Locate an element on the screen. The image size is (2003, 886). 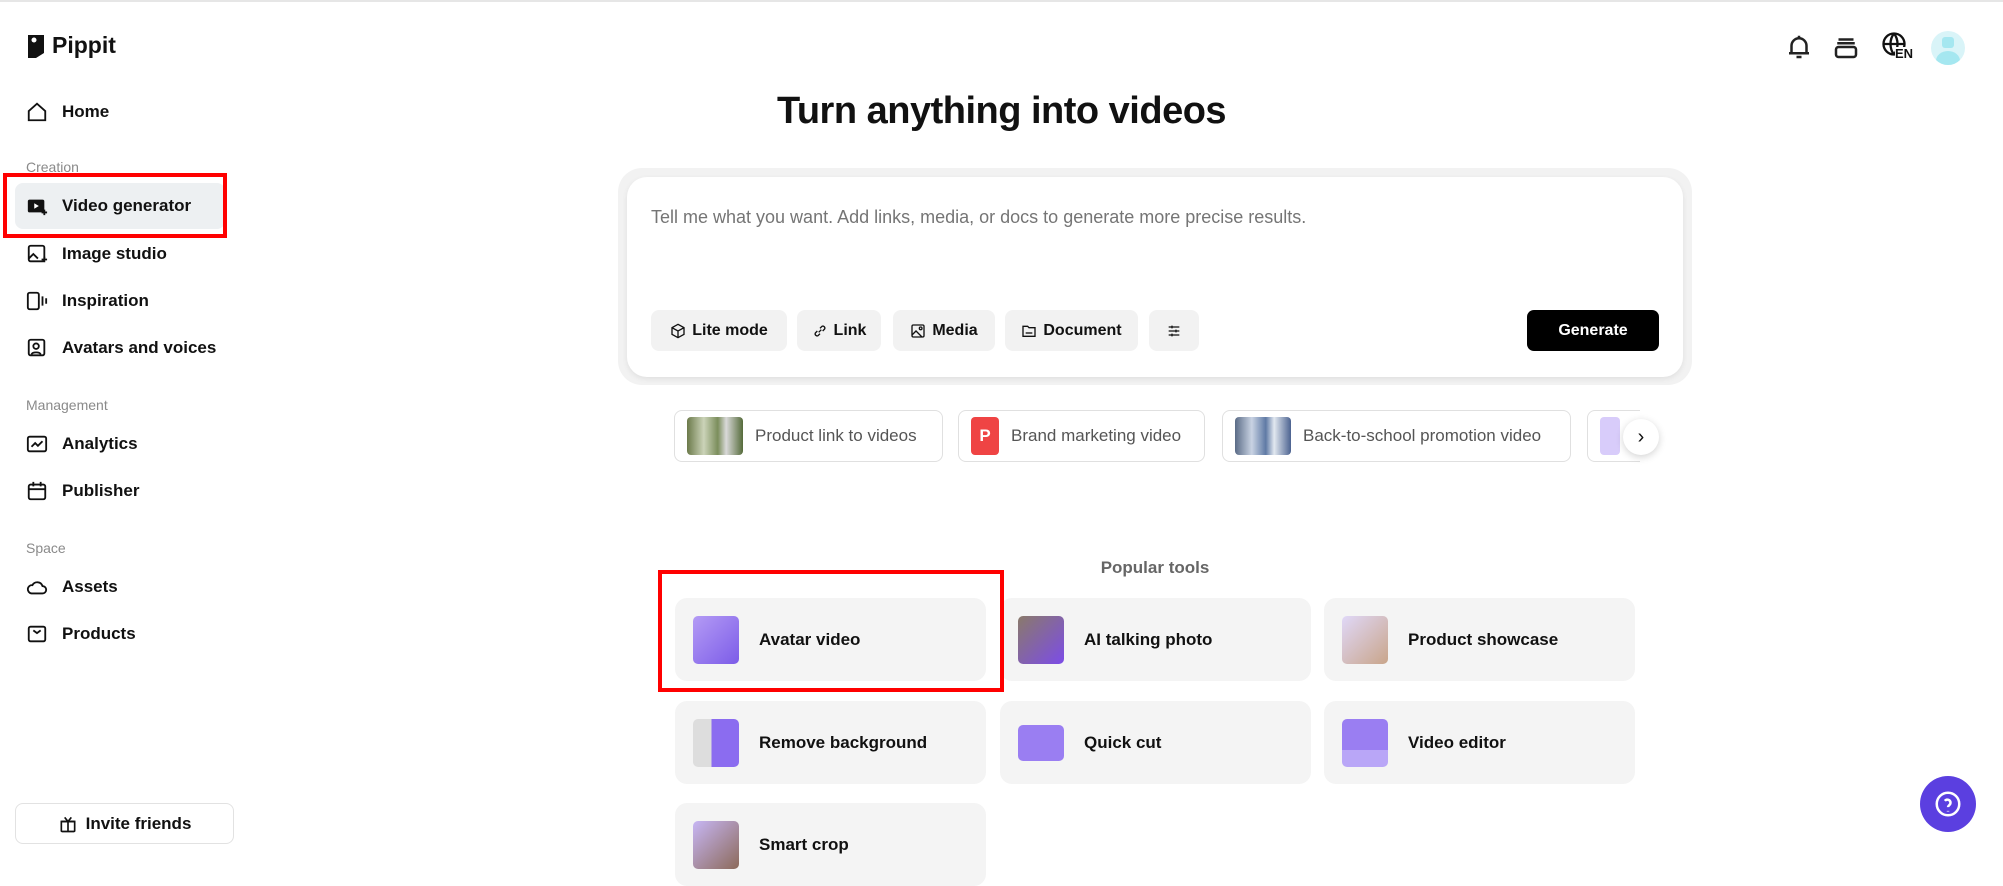
invite-label: Invite friends is located at coordinates (138, 823).